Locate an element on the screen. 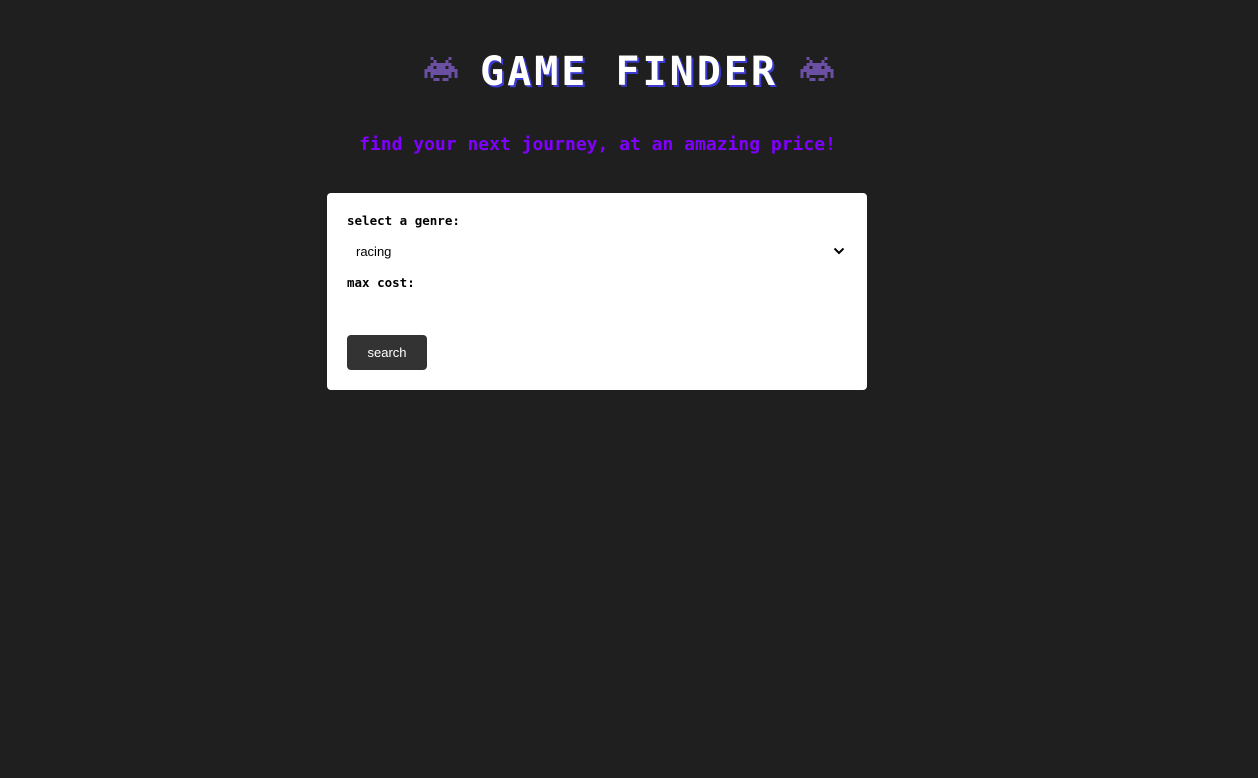 Image resolution: width=1258 pixels, height=778 pixels. search-button: search is located at coordinates (387, 352).